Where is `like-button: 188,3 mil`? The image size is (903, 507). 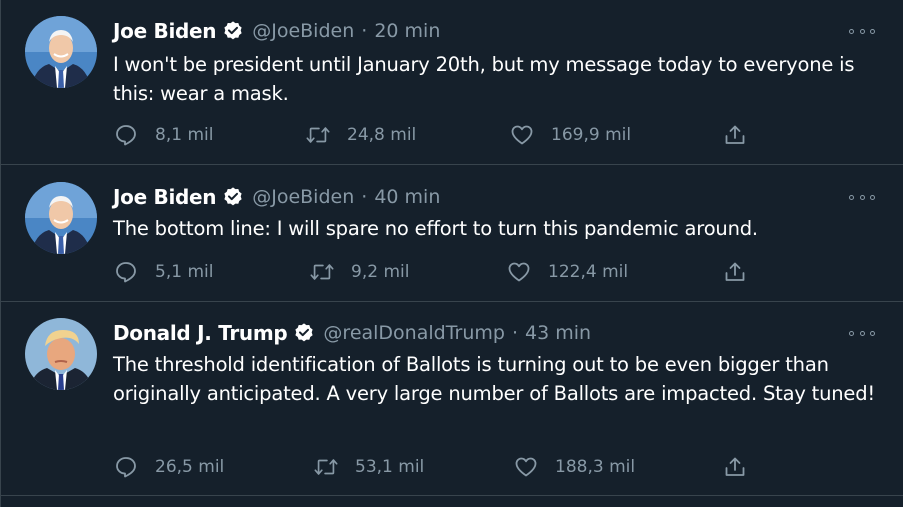
like-button: 188,3 mil is located at coordinates (574, 467).